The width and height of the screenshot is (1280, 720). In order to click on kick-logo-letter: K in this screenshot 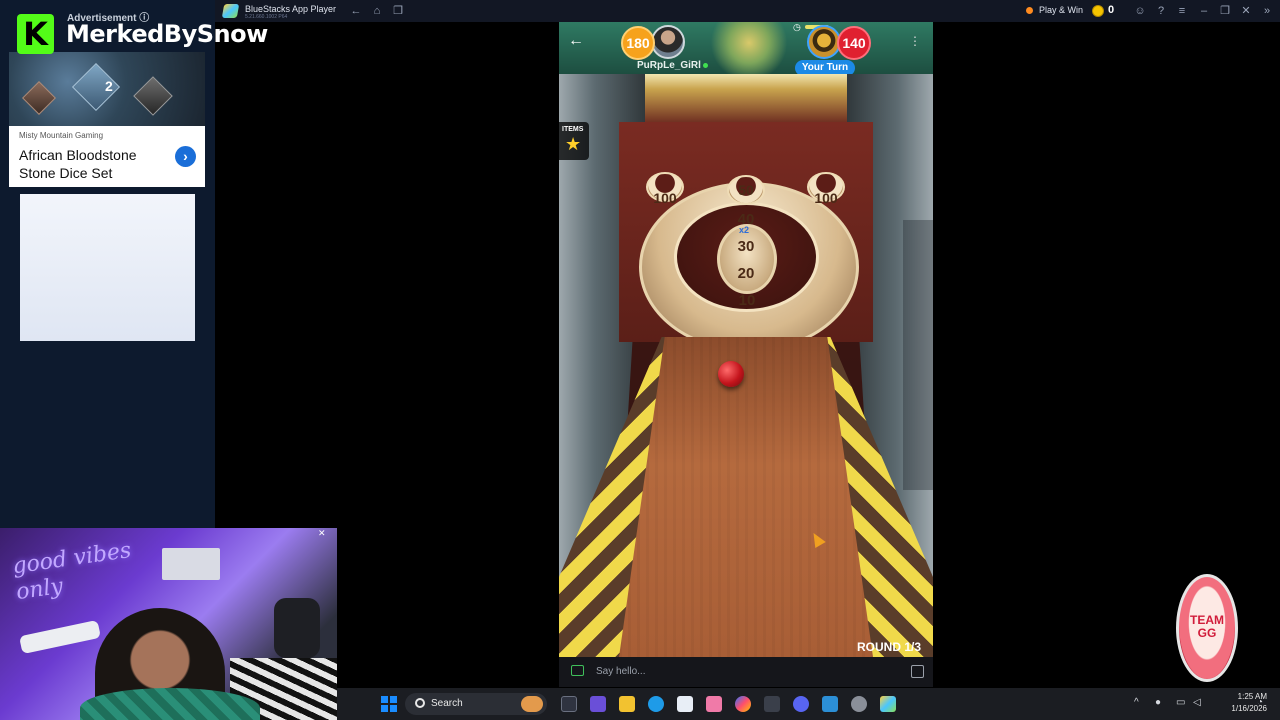, I will do `click(35, 34)`.